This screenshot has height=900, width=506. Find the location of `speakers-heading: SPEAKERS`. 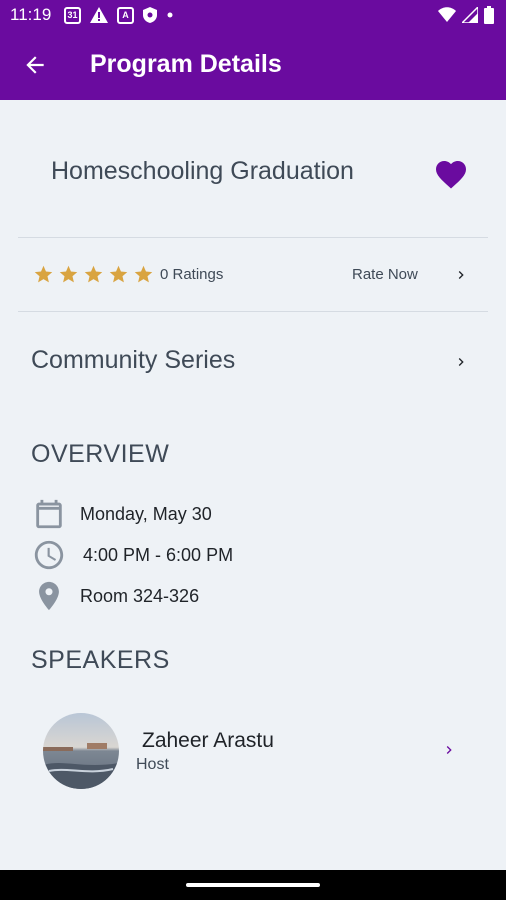

speakers-heading: SPEAKERS is located at coordinates (100, 660).